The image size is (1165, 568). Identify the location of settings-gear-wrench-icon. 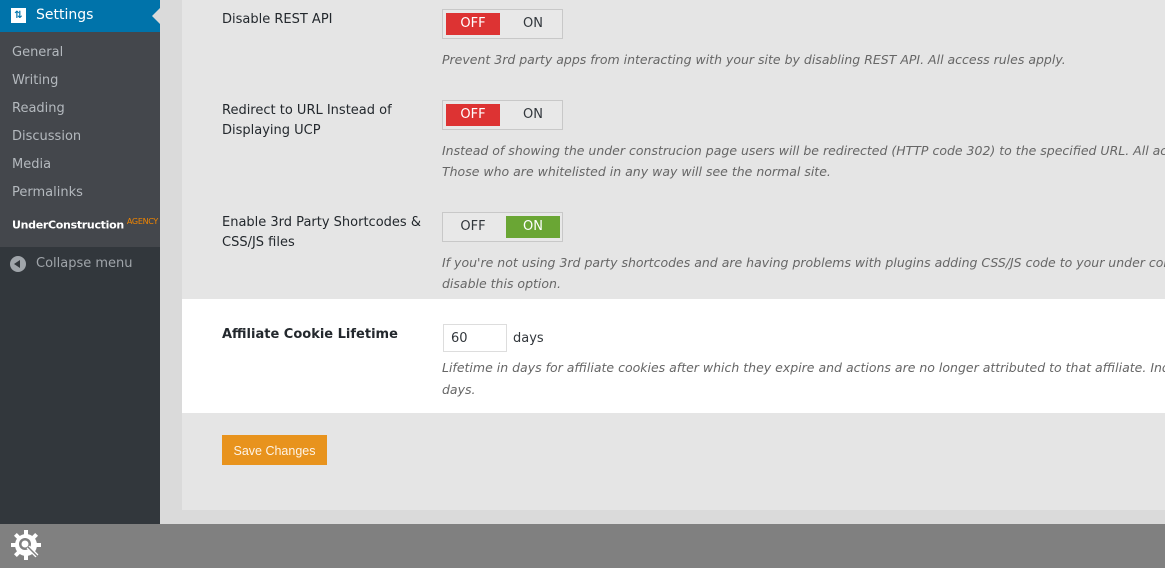
(27, 546).